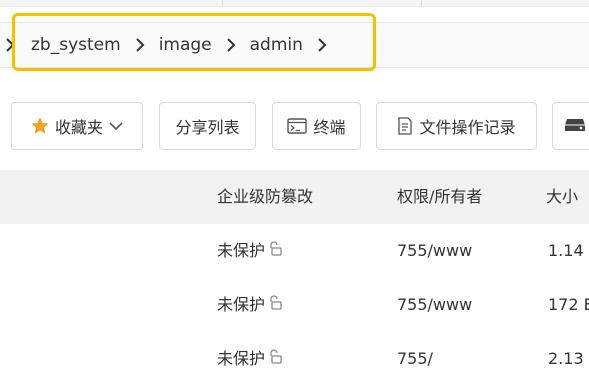 The image size is (589, 387). Describe the element at coordinates (568, 304) in the screenshot. I see `file-size: 172 E` at that location.